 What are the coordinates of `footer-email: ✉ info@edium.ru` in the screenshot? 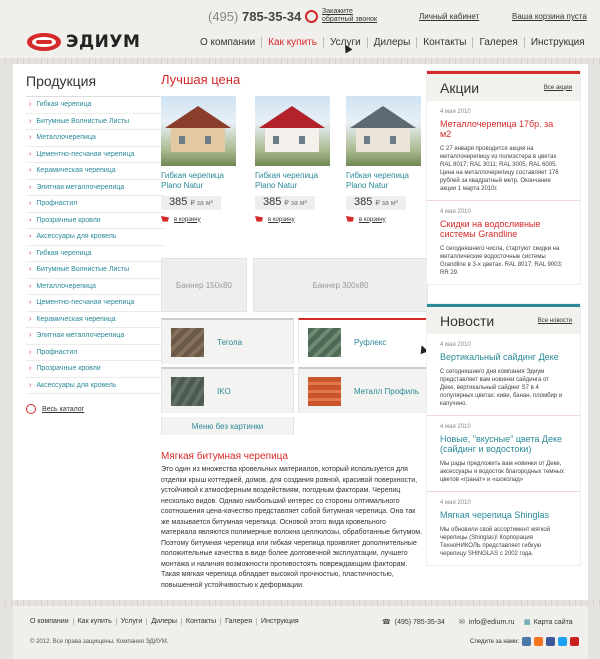 It's located at (487, 622).